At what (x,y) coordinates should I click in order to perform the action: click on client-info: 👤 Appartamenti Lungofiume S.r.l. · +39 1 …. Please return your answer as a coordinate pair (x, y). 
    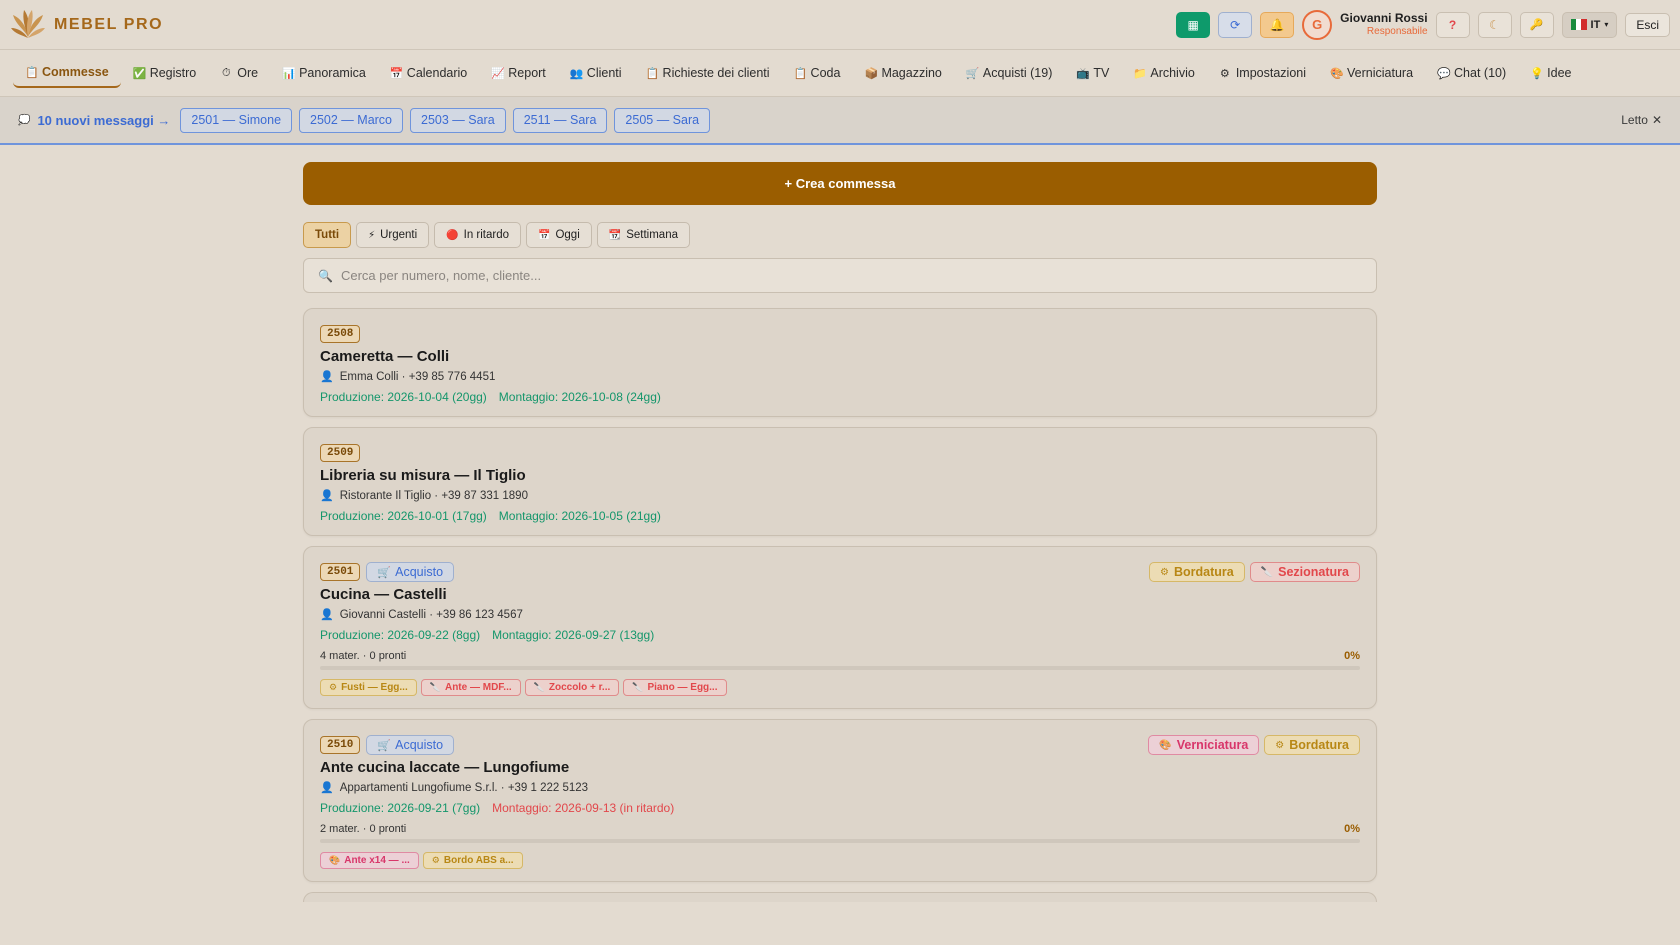
    Looking at the image, I should click on (840, 788).